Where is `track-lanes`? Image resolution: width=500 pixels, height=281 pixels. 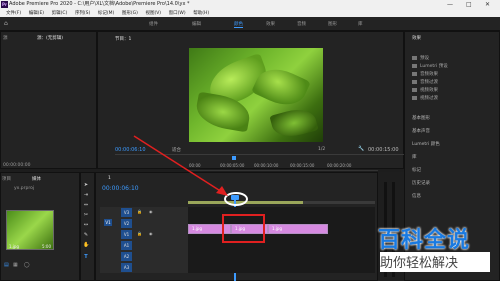 track-lanes is located at coordinates (281, 240).